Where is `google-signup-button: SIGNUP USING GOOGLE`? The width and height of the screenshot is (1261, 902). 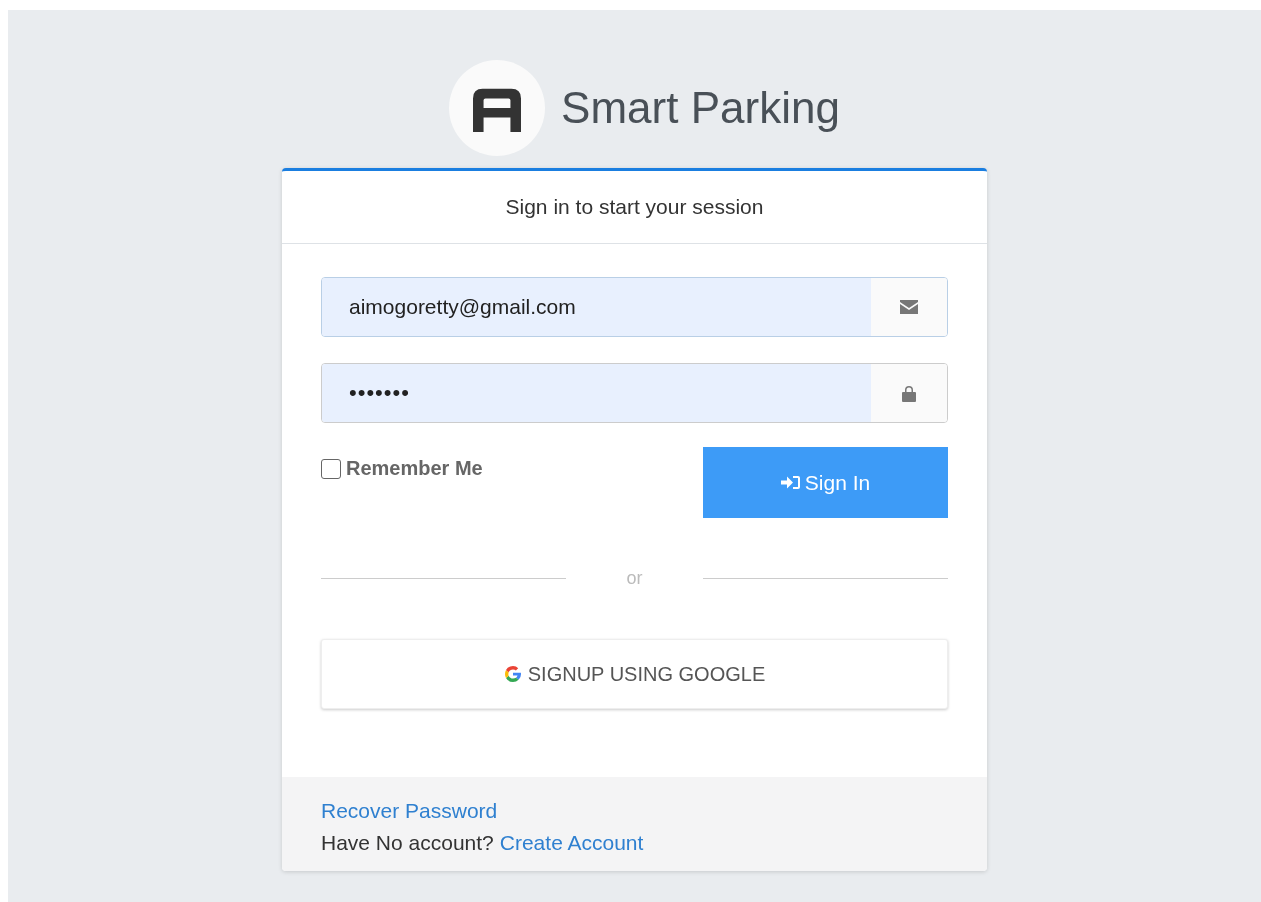
google-signup-button: SIGNUP USING GOOGLE is located at coordinates (634, 674).